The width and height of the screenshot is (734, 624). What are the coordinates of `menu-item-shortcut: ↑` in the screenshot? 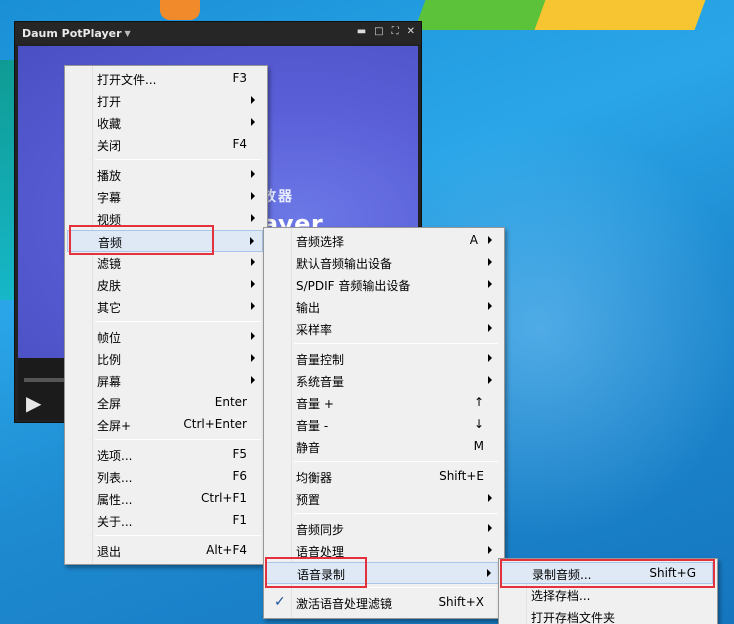 It's located at (478, 402).